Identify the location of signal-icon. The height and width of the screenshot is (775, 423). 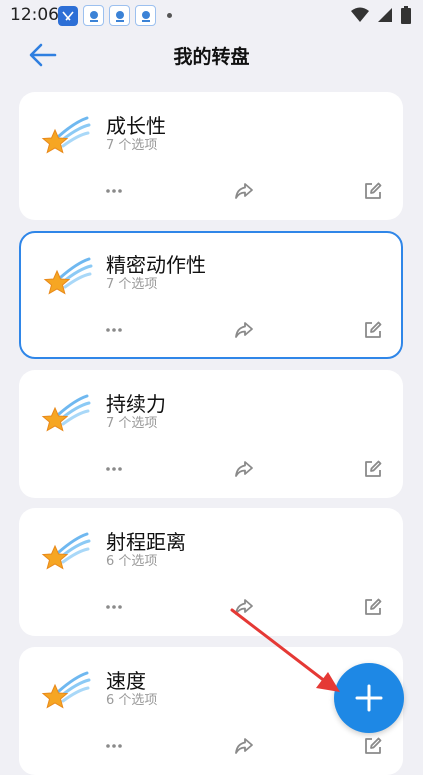
(385, 15).